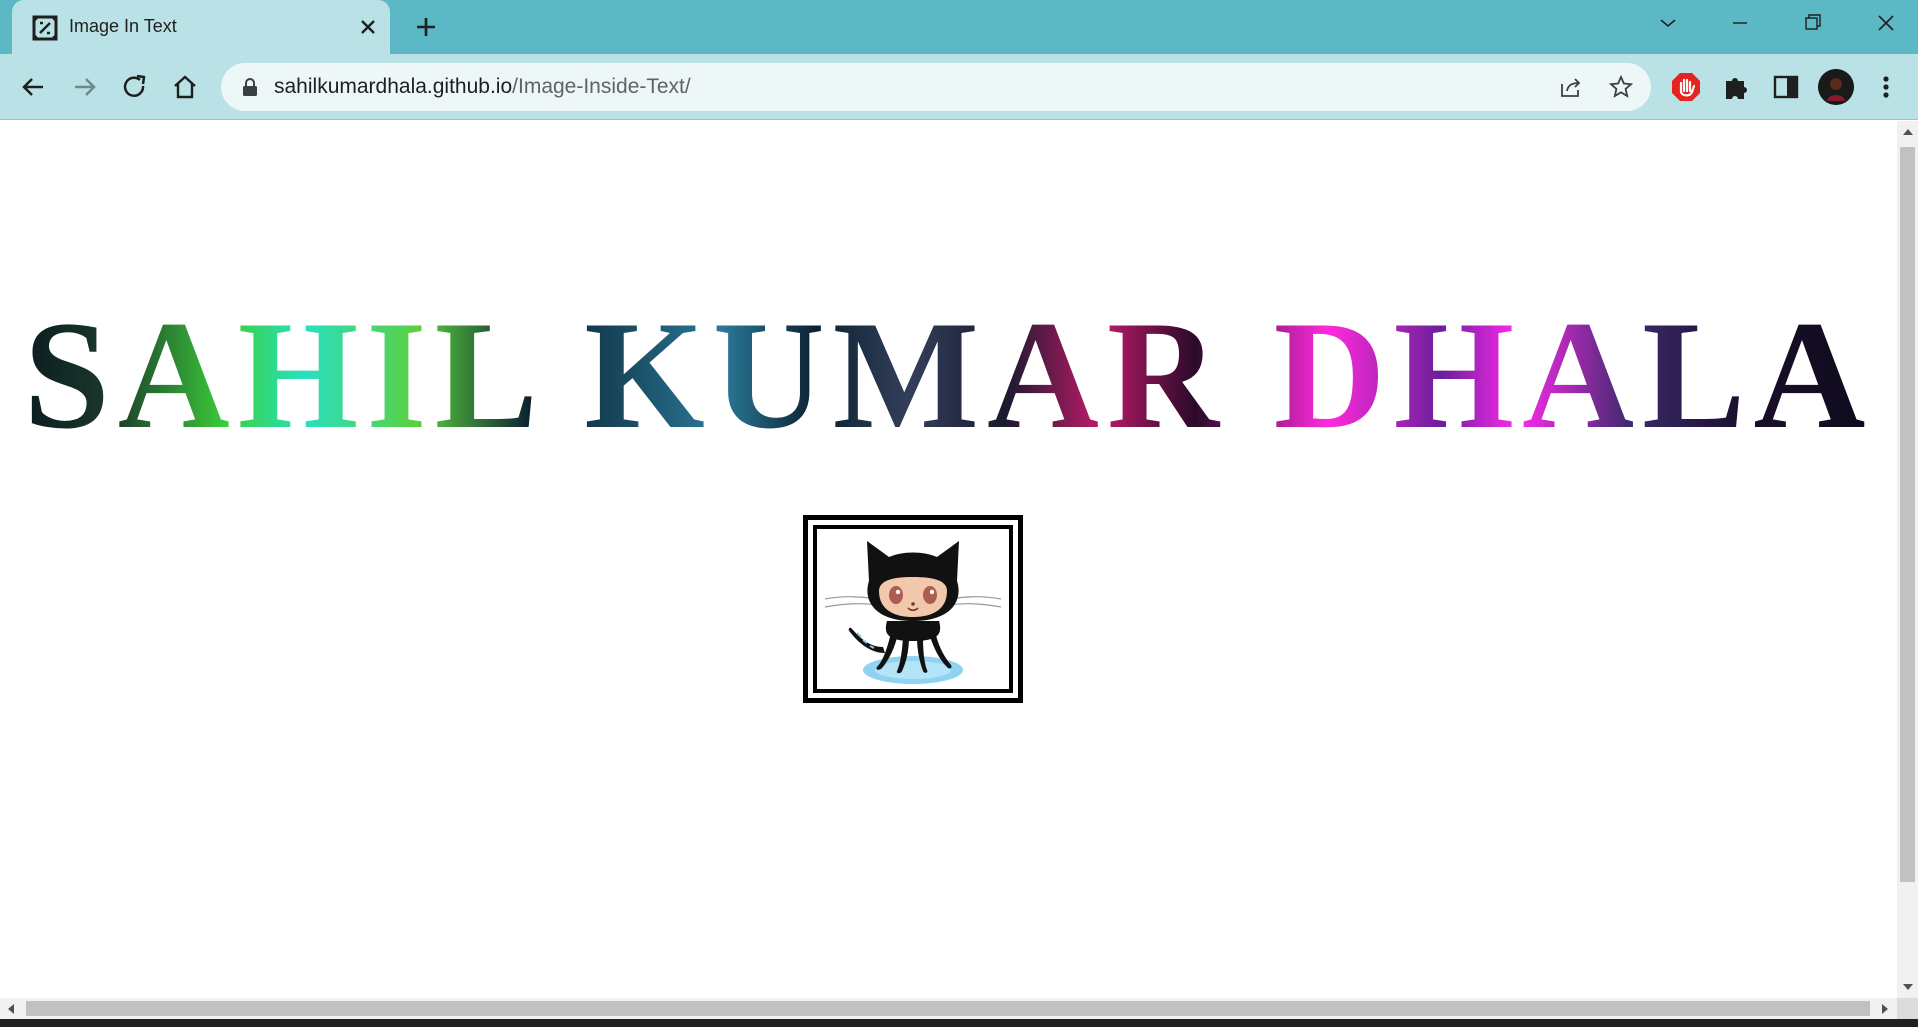 The height and width of the screenshot is (1027, 1918). Describe the element at coordinates (11, 1009) in the screenshot. I see `scroll-left-arrow-icon` at that location.